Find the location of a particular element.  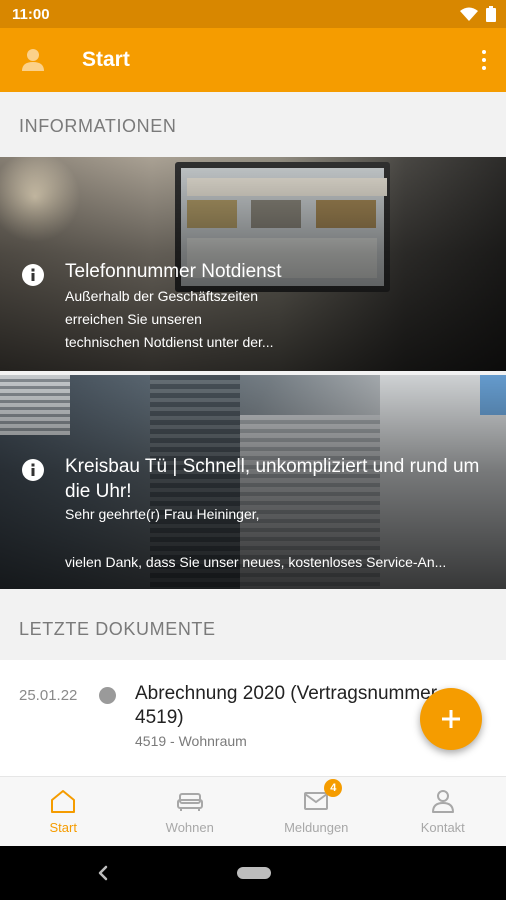

wifi-icon is located at coordinates (469, 14).